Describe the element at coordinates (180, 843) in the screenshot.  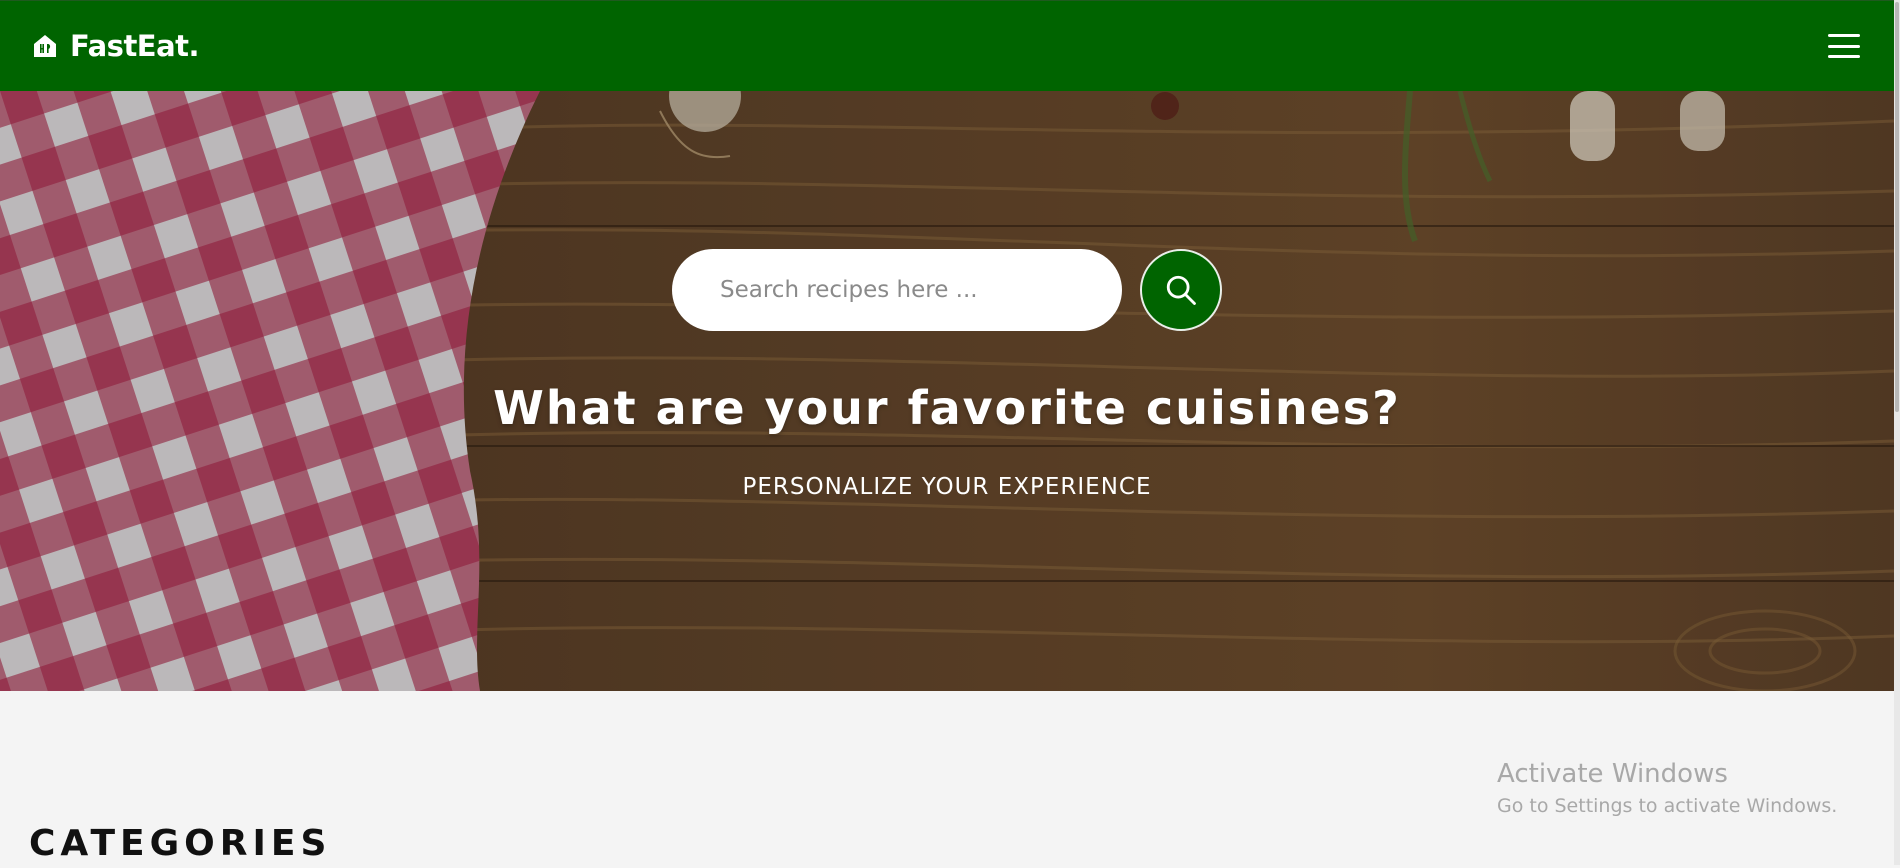
I see `categories-section-title: CATEGORIES` at that location.